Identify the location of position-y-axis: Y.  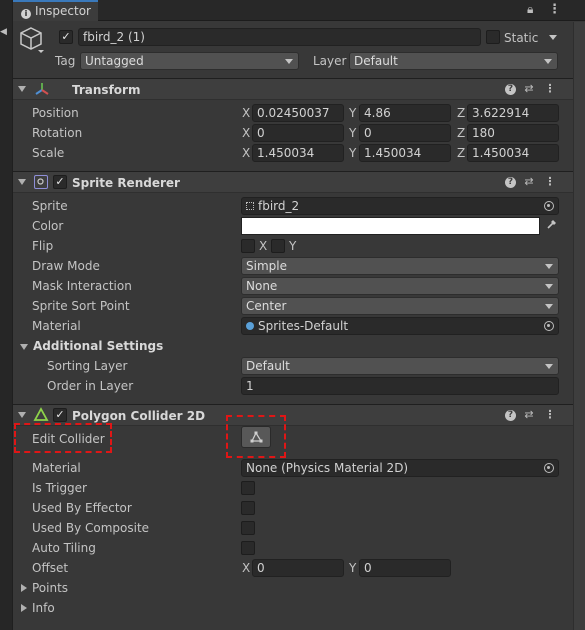
(353, 113).